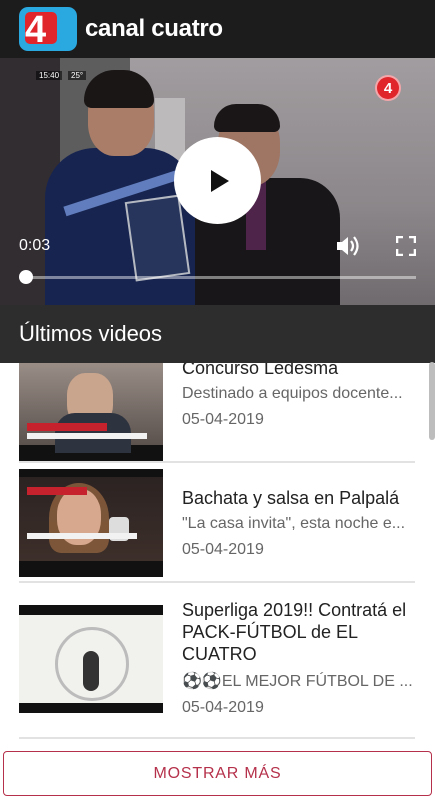 This screenshot has height=800, width=435. Describe the element at coordinates (49, 75) in the screenshot. I see `overlay-clock: 15:40` at that location.